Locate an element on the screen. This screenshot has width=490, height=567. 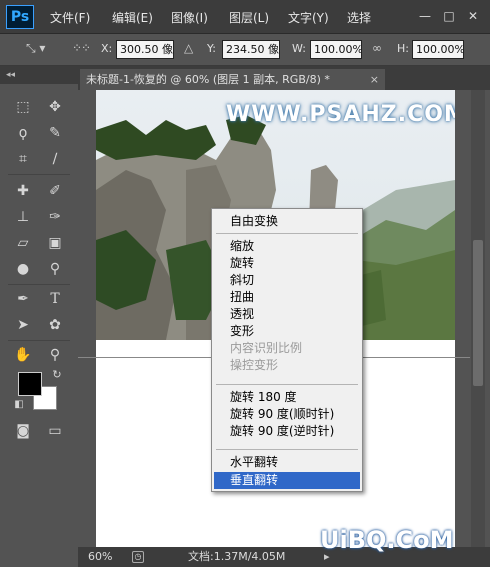
menu-item-warp: 变形 is located at coordinates (287, 331).